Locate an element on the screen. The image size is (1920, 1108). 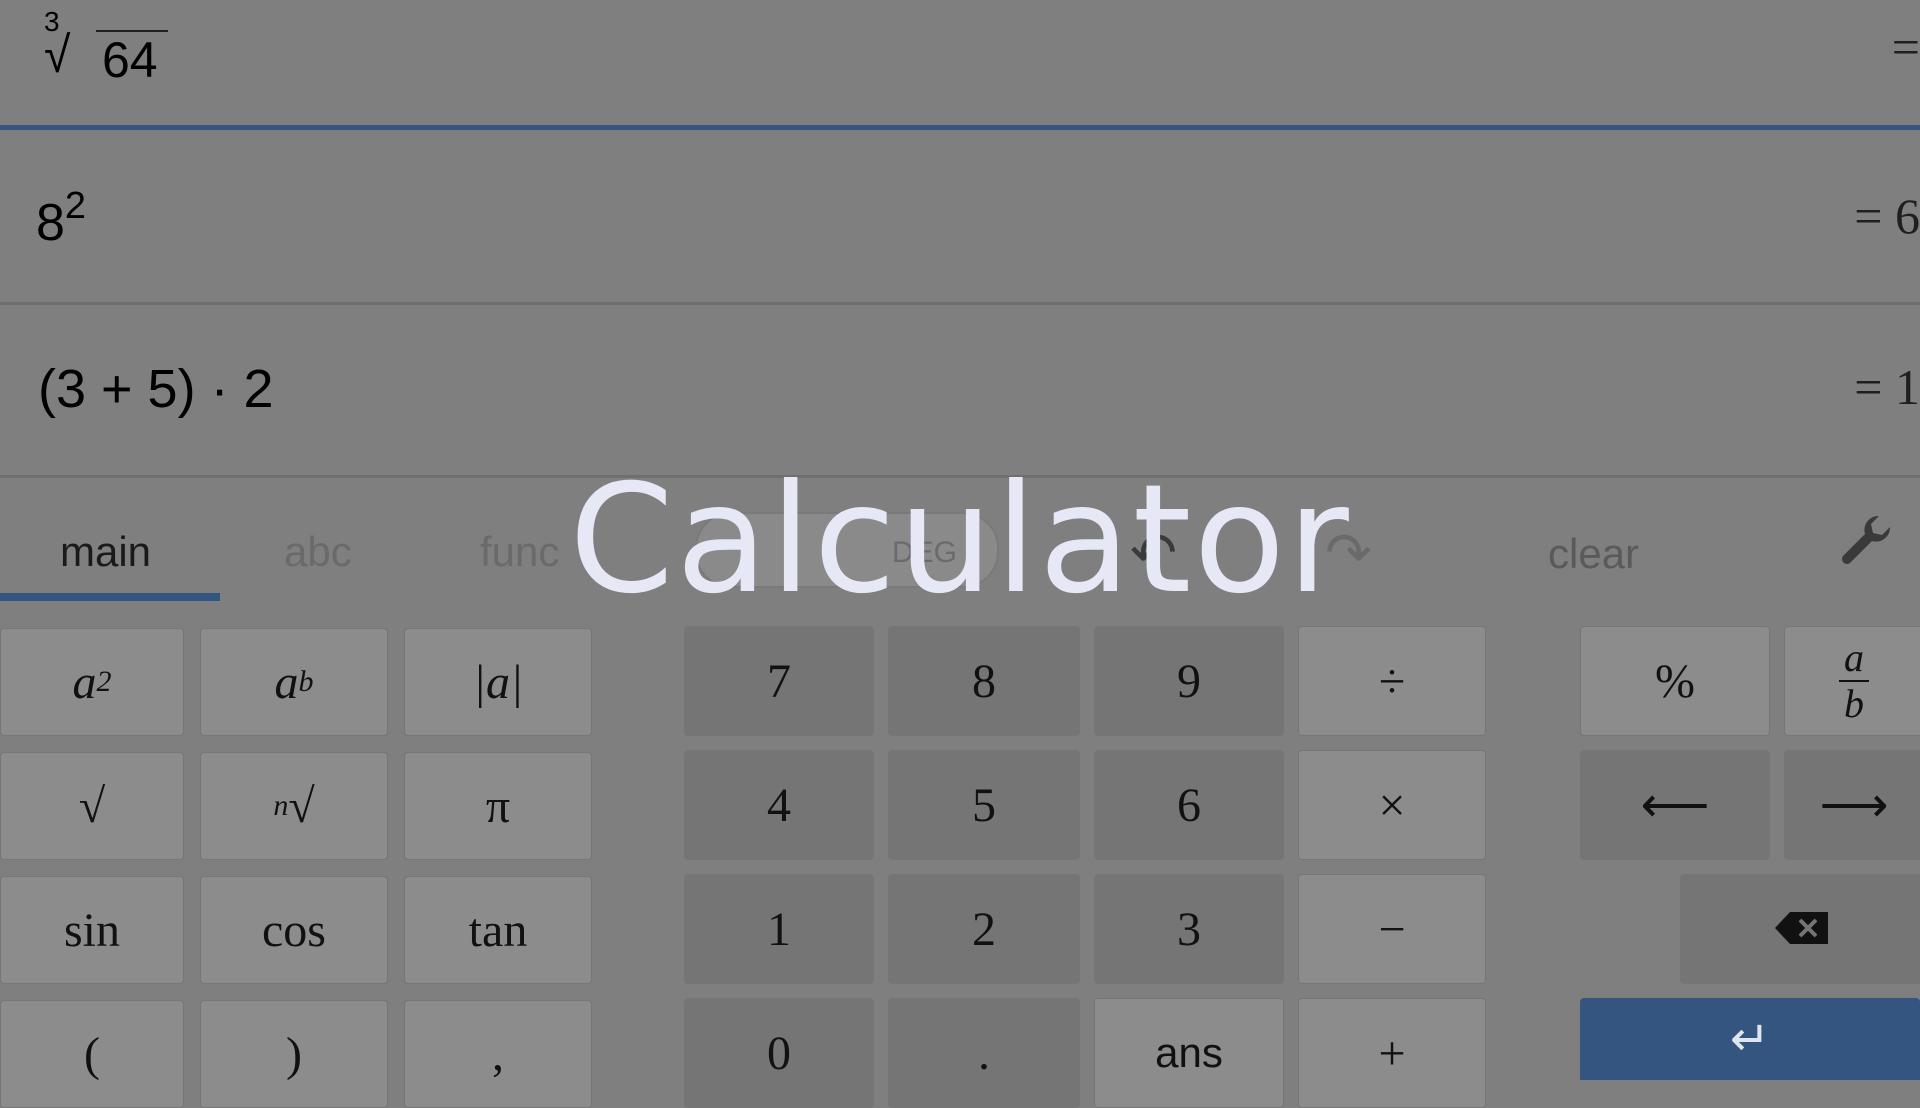
key-label: % is located at coordinates (1675, 681).